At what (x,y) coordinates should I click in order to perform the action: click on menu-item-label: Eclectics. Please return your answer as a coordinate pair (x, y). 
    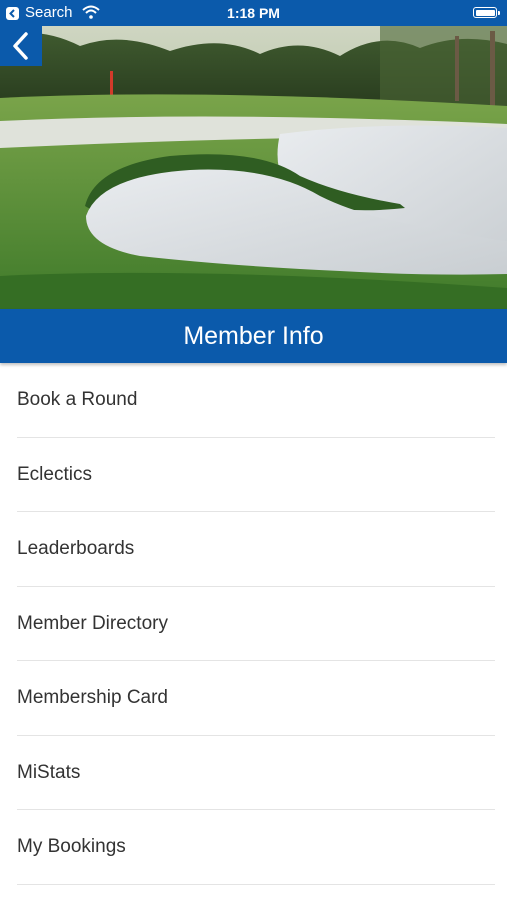
    Looking at the image, I should click on (54, 474).